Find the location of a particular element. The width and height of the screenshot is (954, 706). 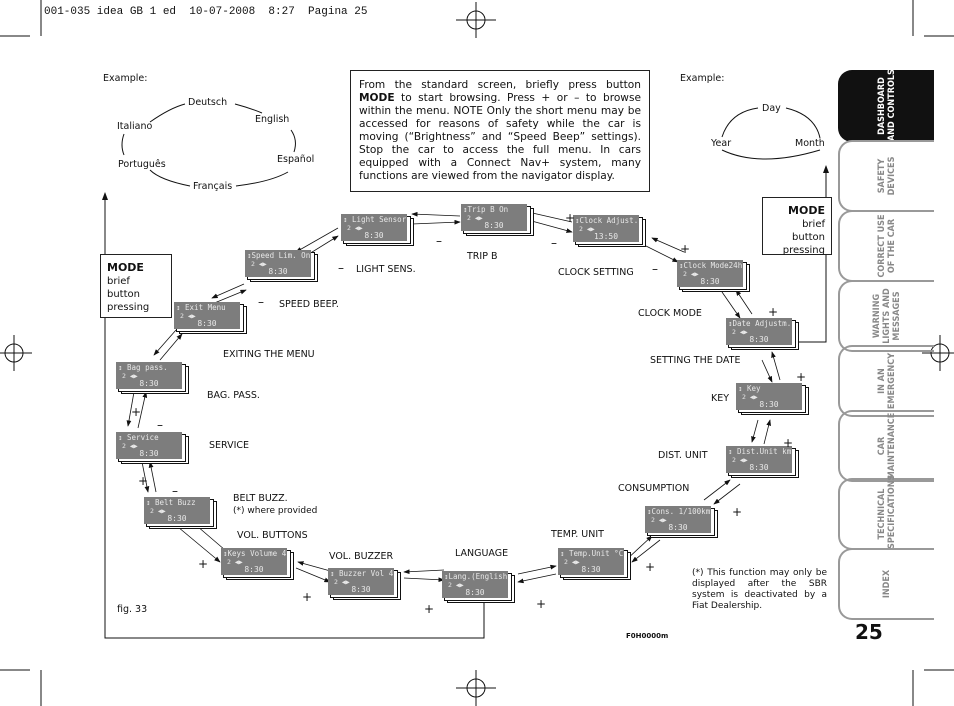

caption-temp-unit: TEMP. UNIT is located at coordinates (577, 534).